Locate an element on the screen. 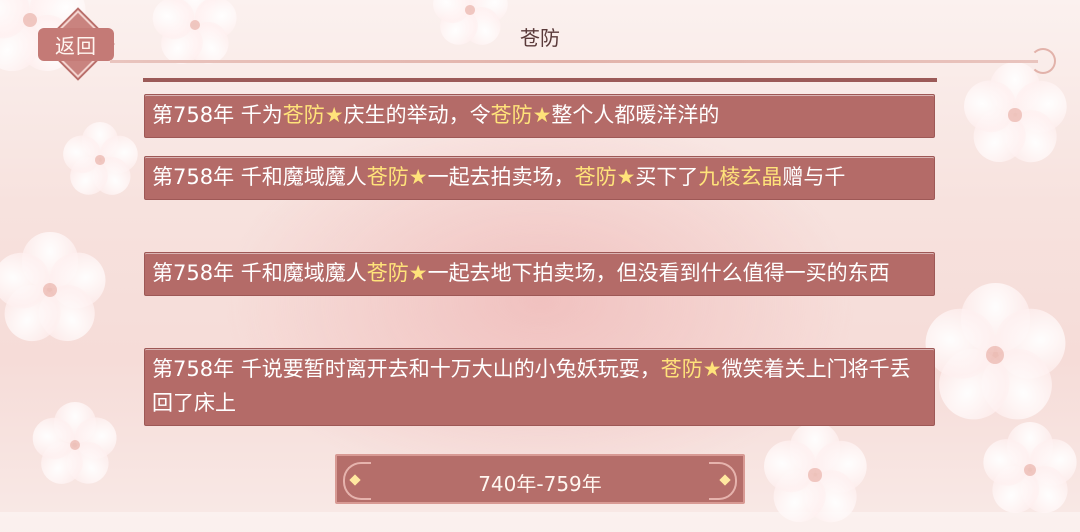 This screenshot has height=532, width=1080. entry-text: 庆生的举动，令 is located at coordinates (417, 115).